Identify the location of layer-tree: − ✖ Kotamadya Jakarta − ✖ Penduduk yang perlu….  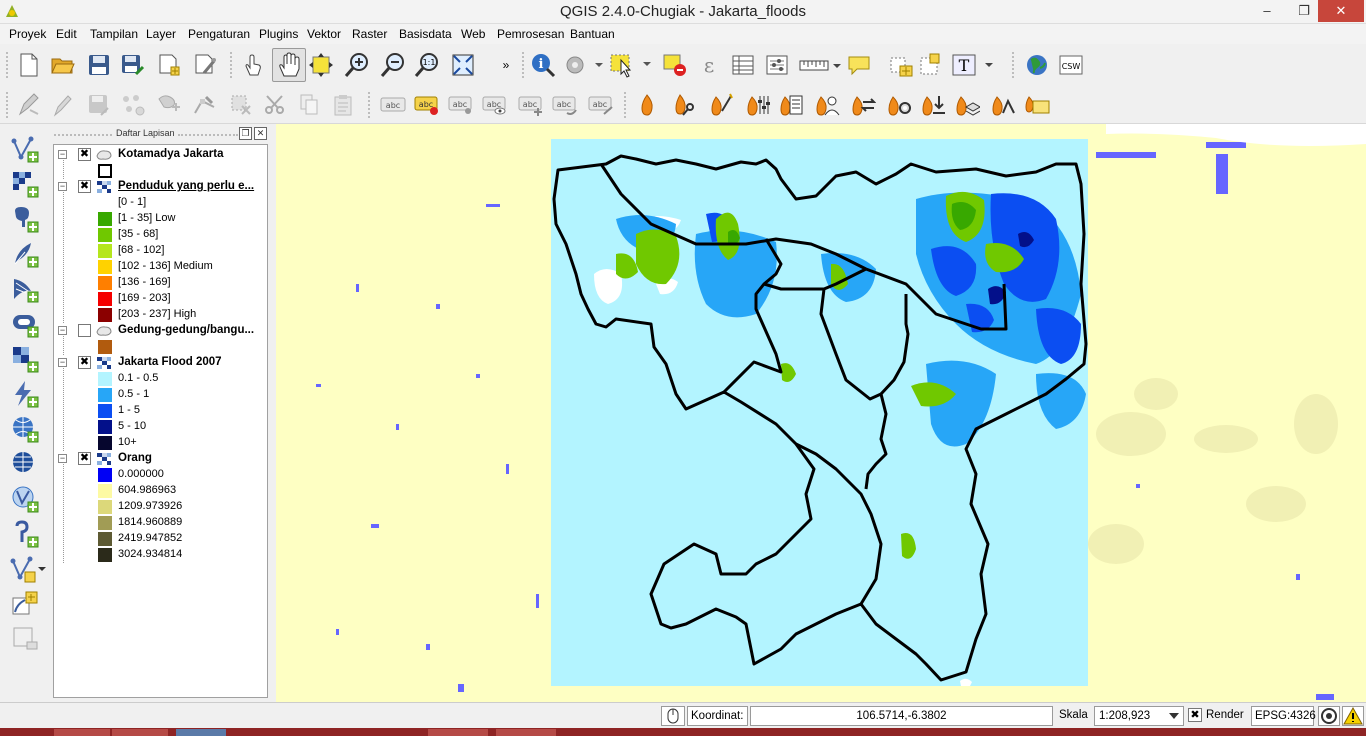
(160, 421).